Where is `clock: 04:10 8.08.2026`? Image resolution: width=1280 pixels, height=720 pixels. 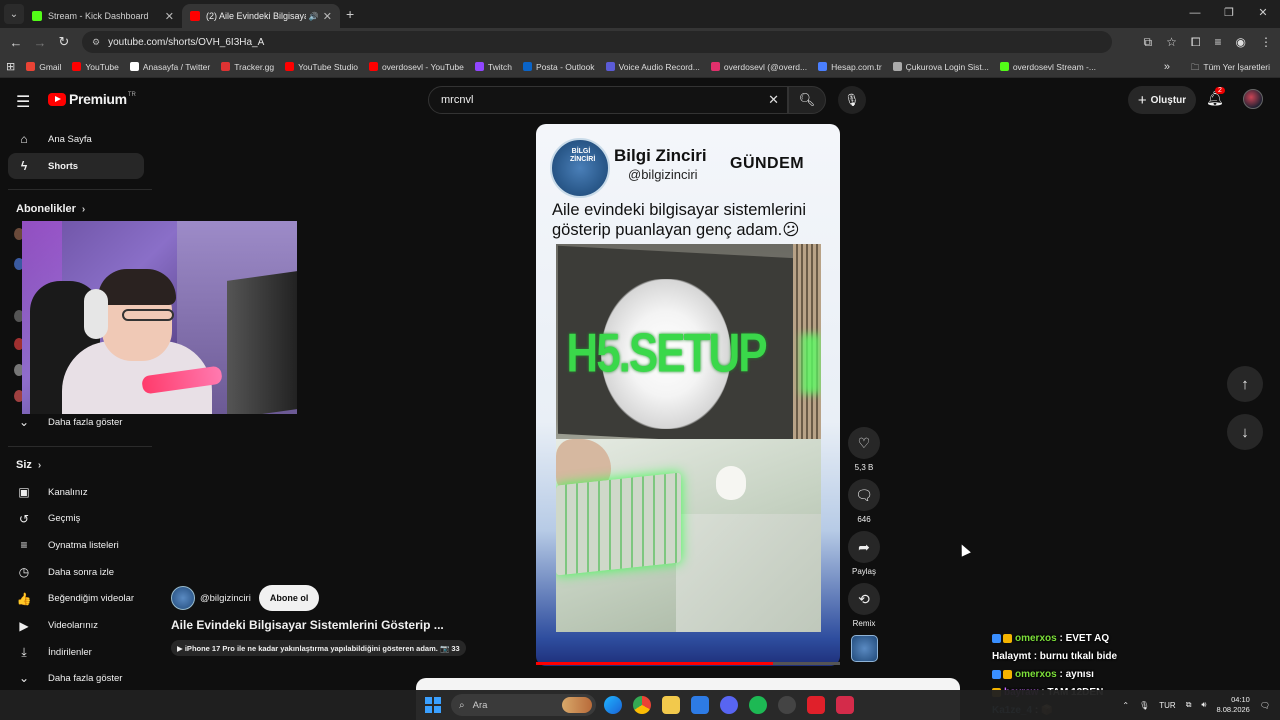 clock: 04:10 8.08.2026 is located at coordinates (1232, 705).